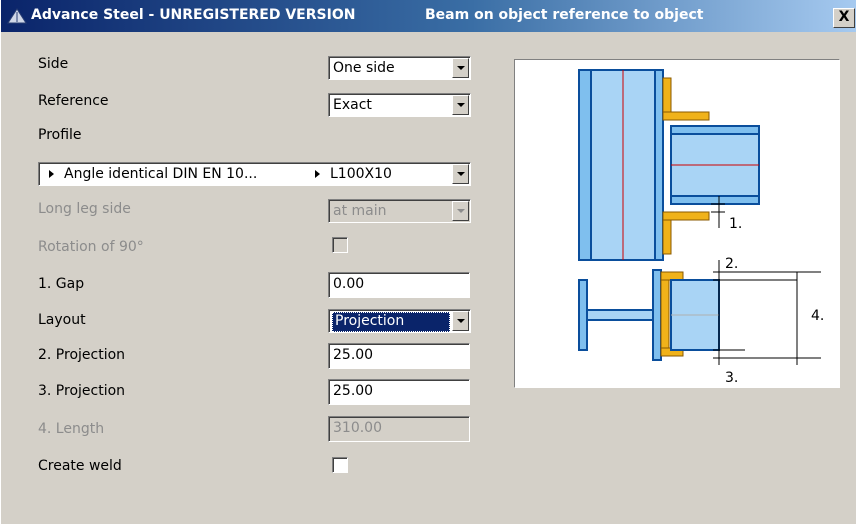  Describe the element at coordinates (817, 316) in the screenshot. I see `length-dim-label: 4.` at that location.